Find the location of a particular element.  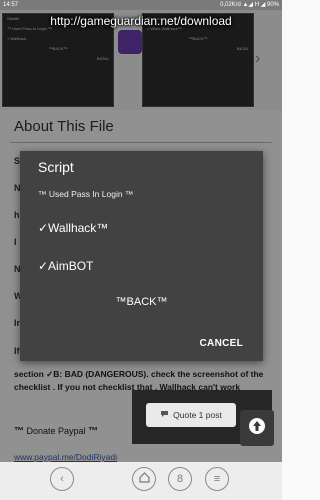

quote-label: Quote 1 post is located at coordinates (197, 415).